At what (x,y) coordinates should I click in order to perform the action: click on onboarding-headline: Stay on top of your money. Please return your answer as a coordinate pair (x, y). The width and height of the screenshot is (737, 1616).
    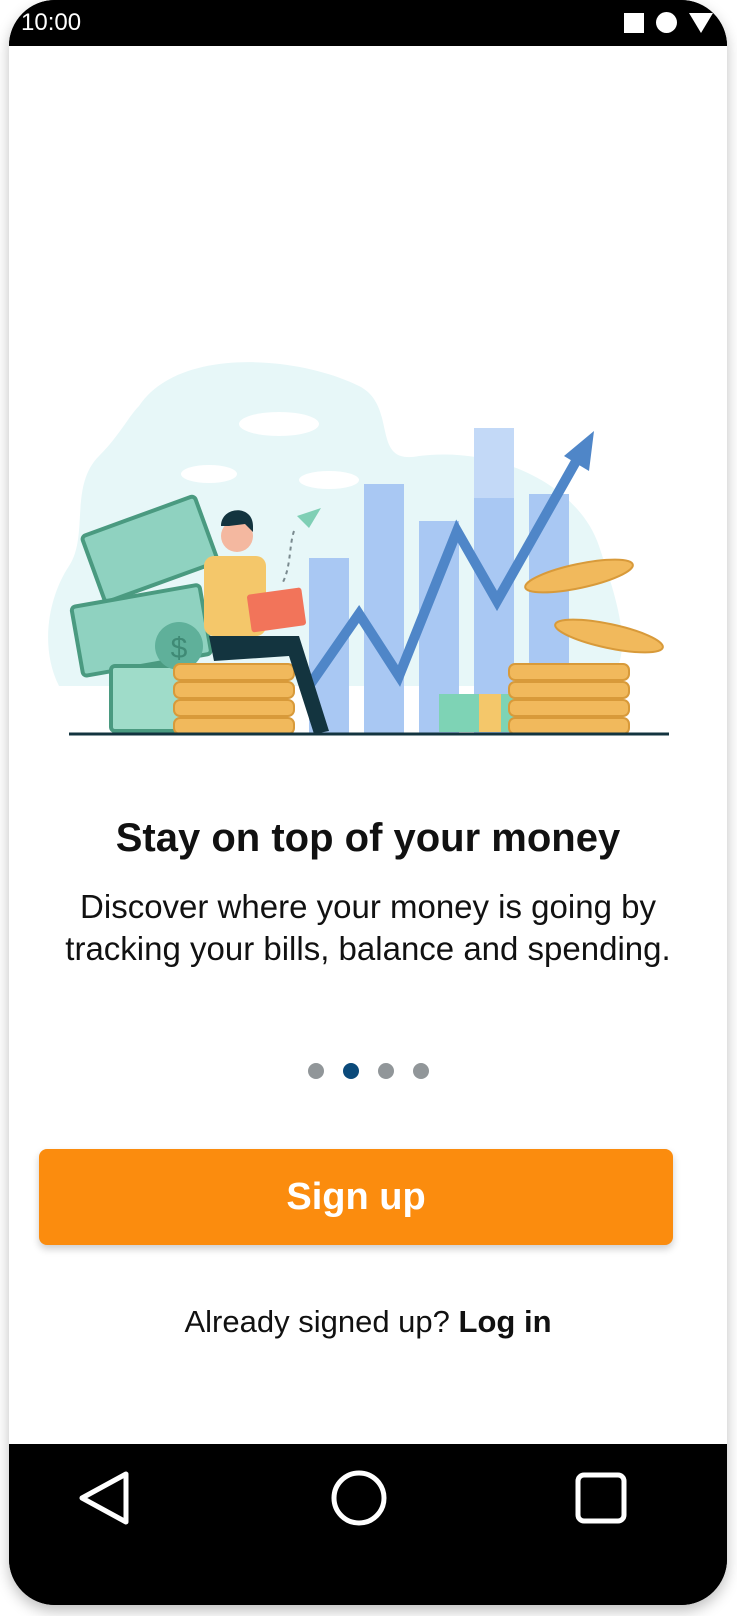
    Looking at the image, I should click on (368, 838).